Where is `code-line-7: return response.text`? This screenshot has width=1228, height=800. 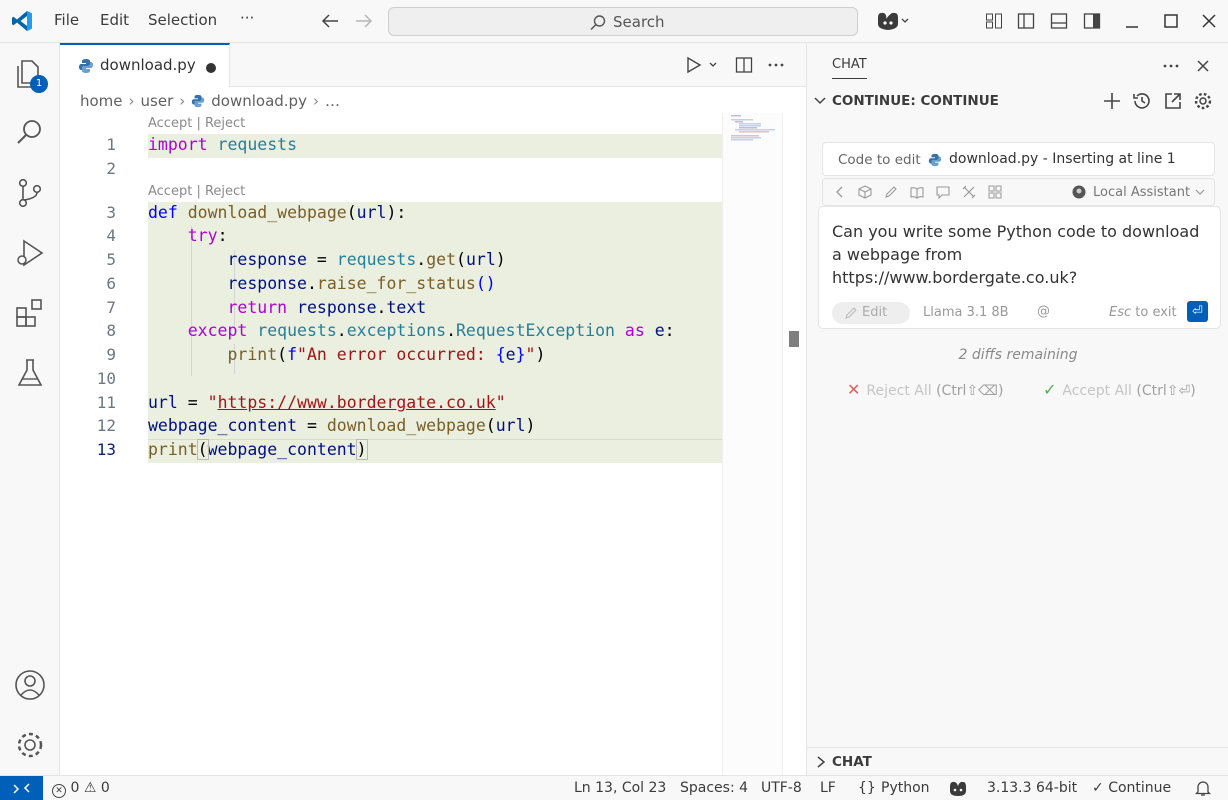
code-line-7: return response.text is located at coordinates (287, 307).